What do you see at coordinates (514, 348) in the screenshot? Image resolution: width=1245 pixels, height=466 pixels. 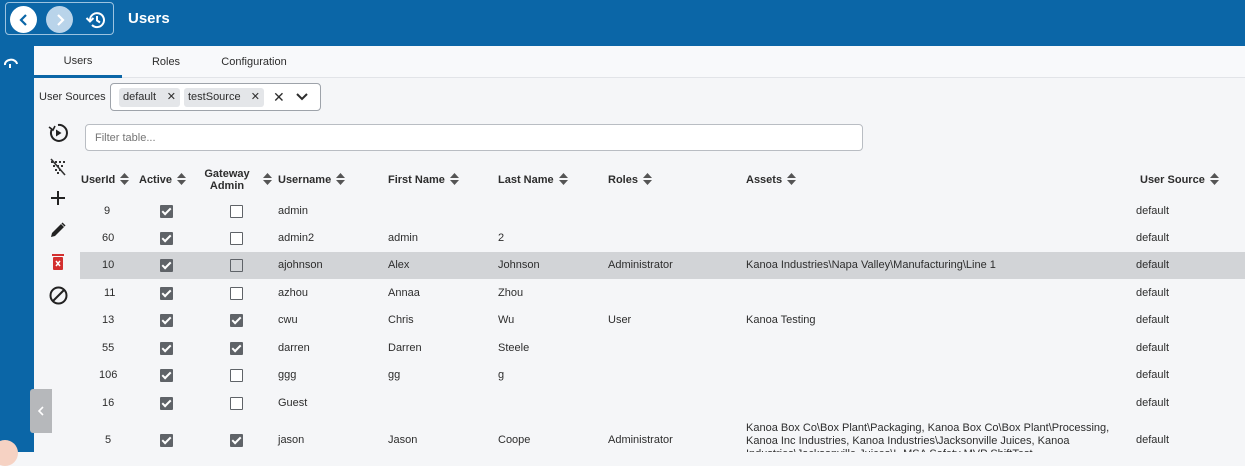 I see `cell-last-name: Steele` at bounding box center [514, 348].